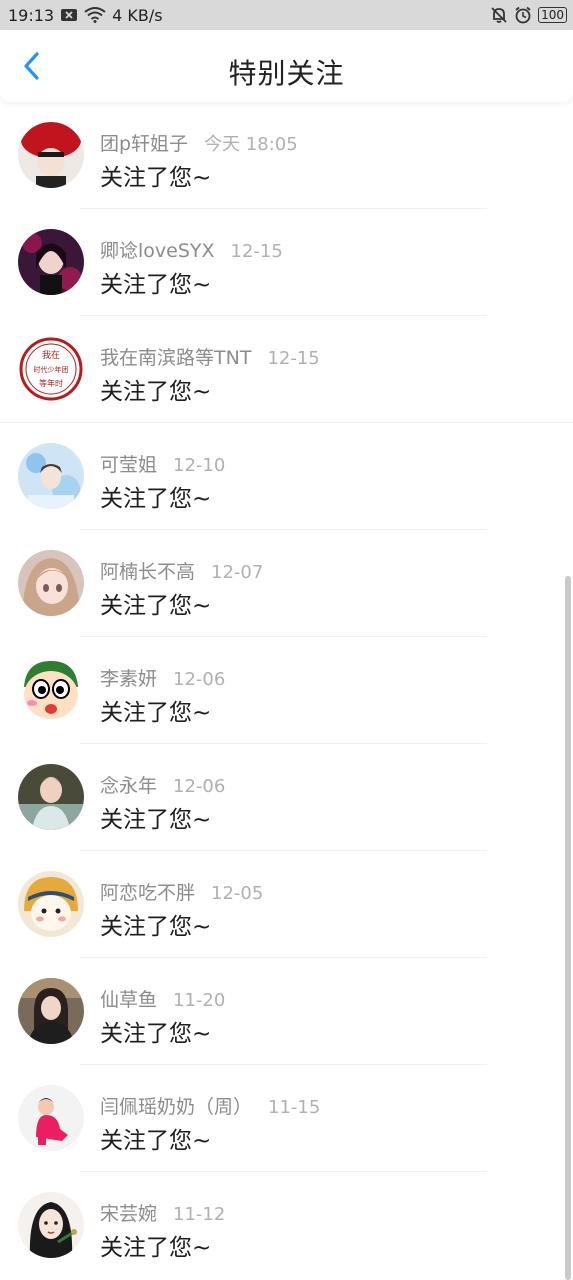 This screenshot has width=573, height=1280. What do you see at coordinates (162, 1212) in the screenshot?
I see `item-meta: 宋芸婉 11-12` at bounding box center [162, 1212].